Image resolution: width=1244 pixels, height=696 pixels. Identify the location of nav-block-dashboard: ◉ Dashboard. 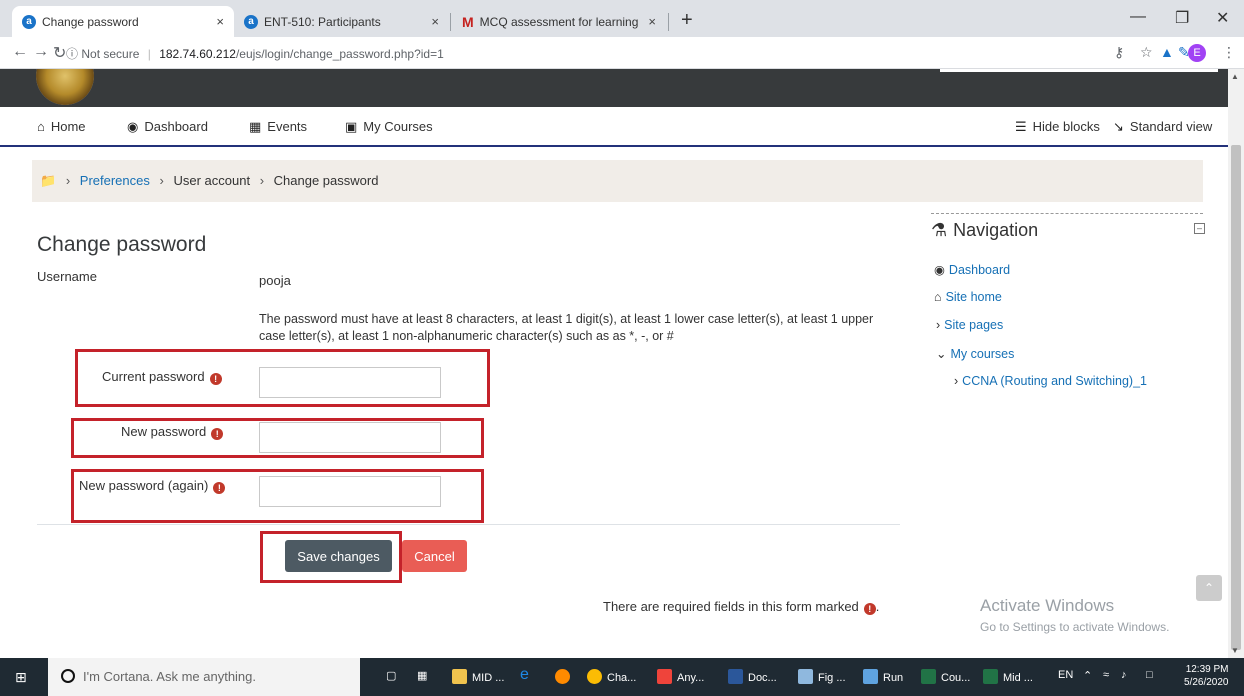
(972, 269).